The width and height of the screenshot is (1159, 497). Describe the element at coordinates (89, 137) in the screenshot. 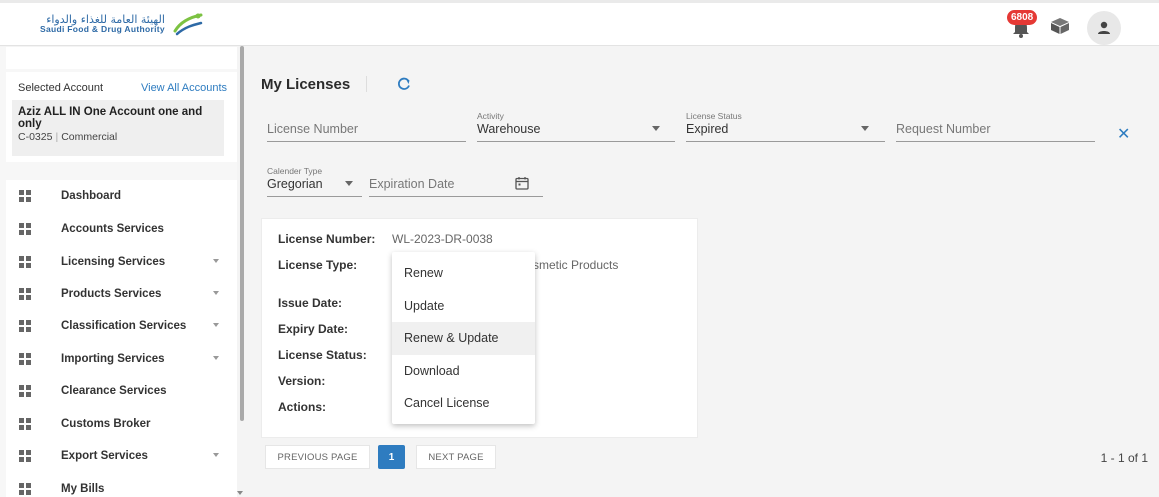

I see `account-type: Commercial` at that location.